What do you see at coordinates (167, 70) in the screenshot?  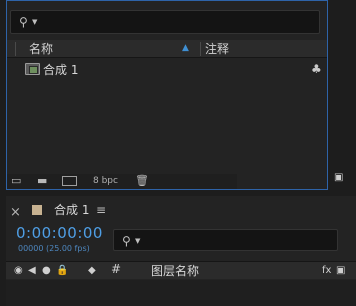 I see `list-item: 合成 1 ♣` at bounding box center [167, 70].